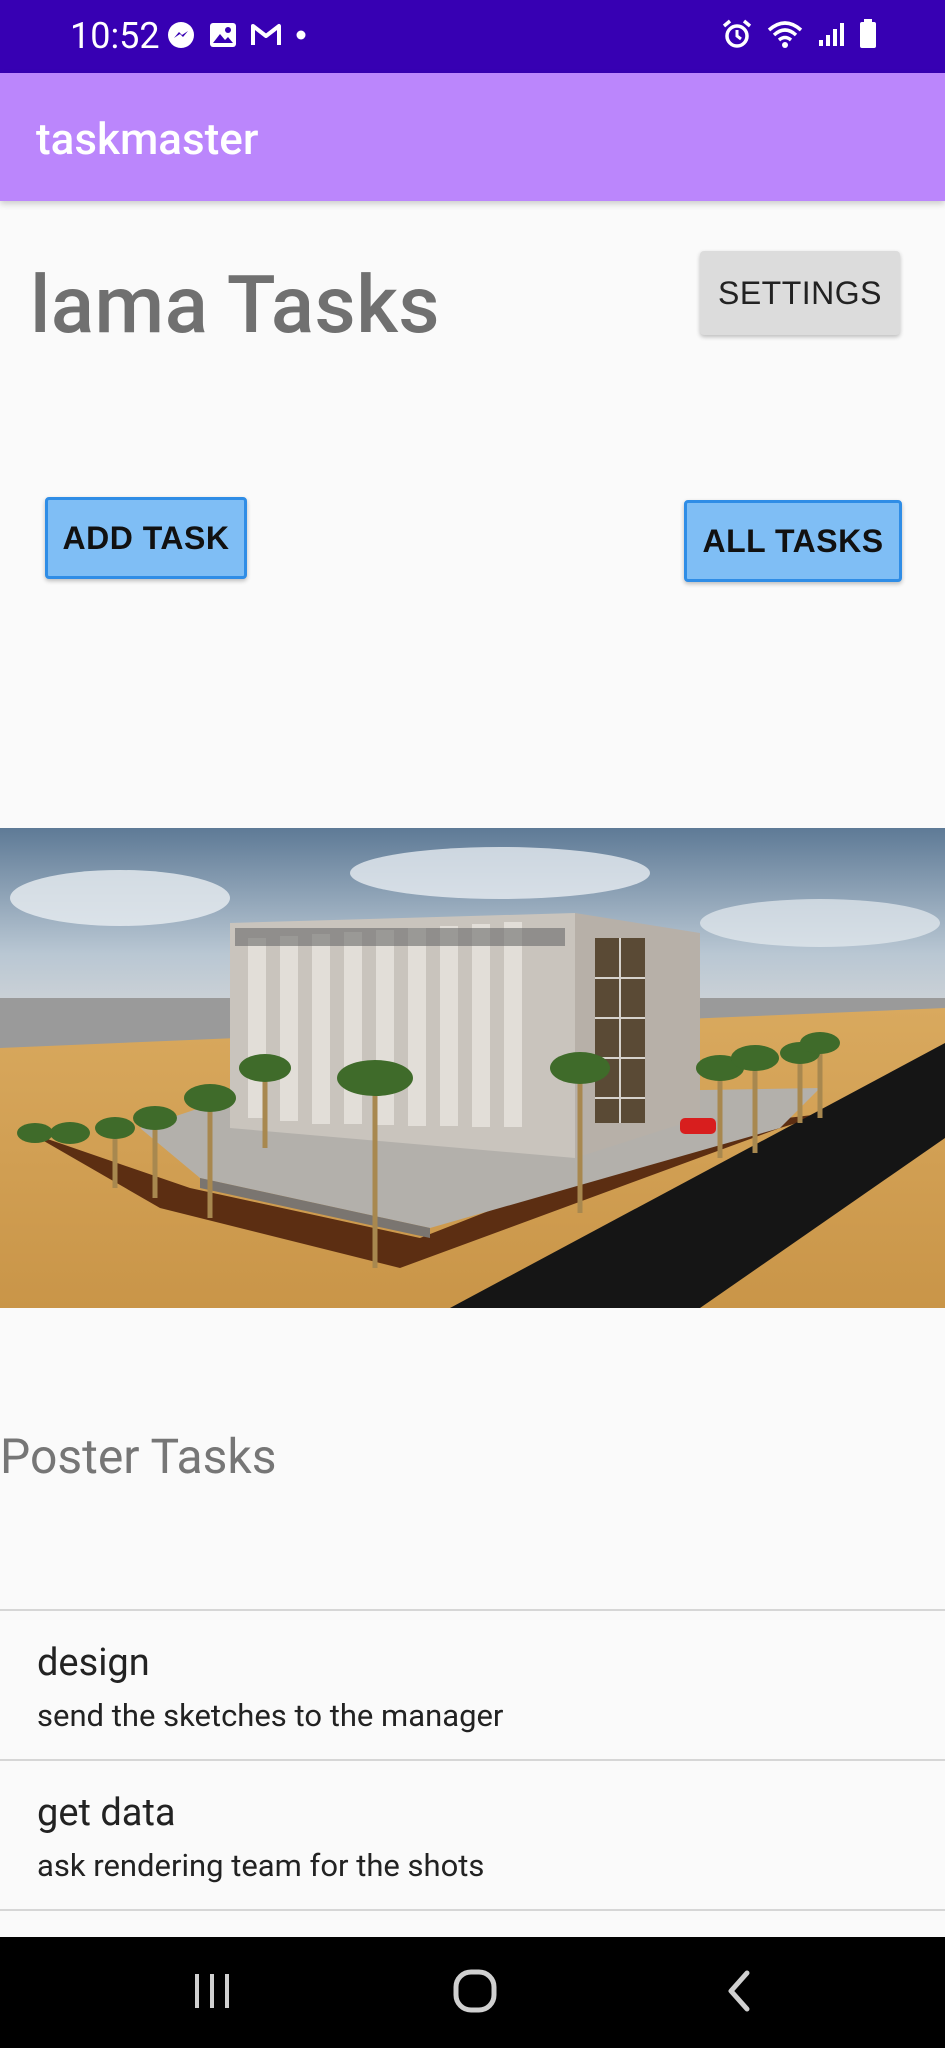  Describe the element at coordinates (740, 1991) in the screenshot. I see `back-icon` at that location.